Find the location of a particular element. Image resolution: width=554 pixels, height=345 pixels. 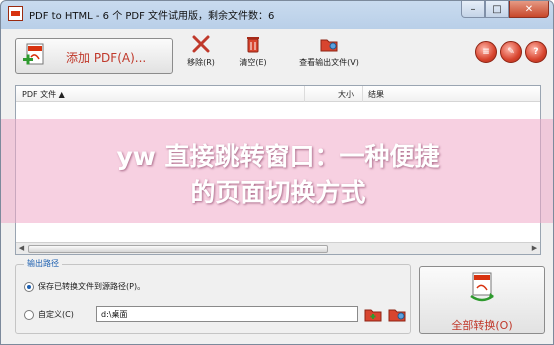

view-output-button: 查看输出文件(V) is located at coordinates (329, 51).